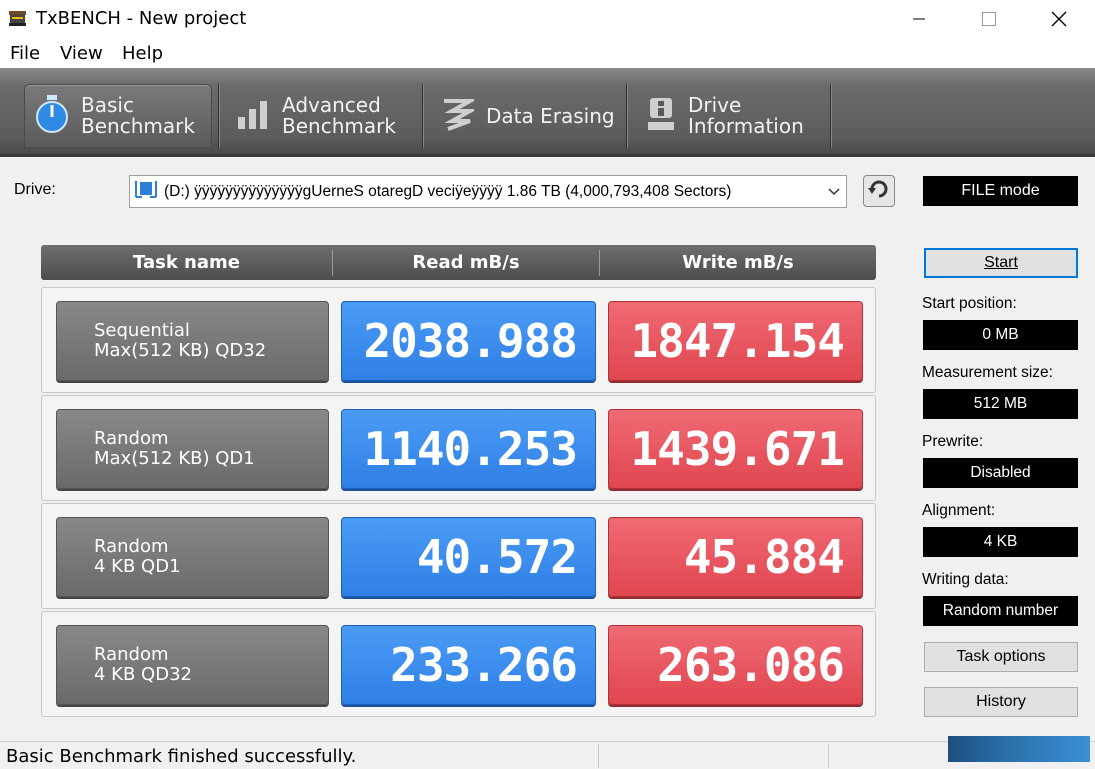 This screenshot has width=1095, height=769. Describe the element at coordinates (834, 194) in the screenshot. I see `chevron-down-icon` at that location.